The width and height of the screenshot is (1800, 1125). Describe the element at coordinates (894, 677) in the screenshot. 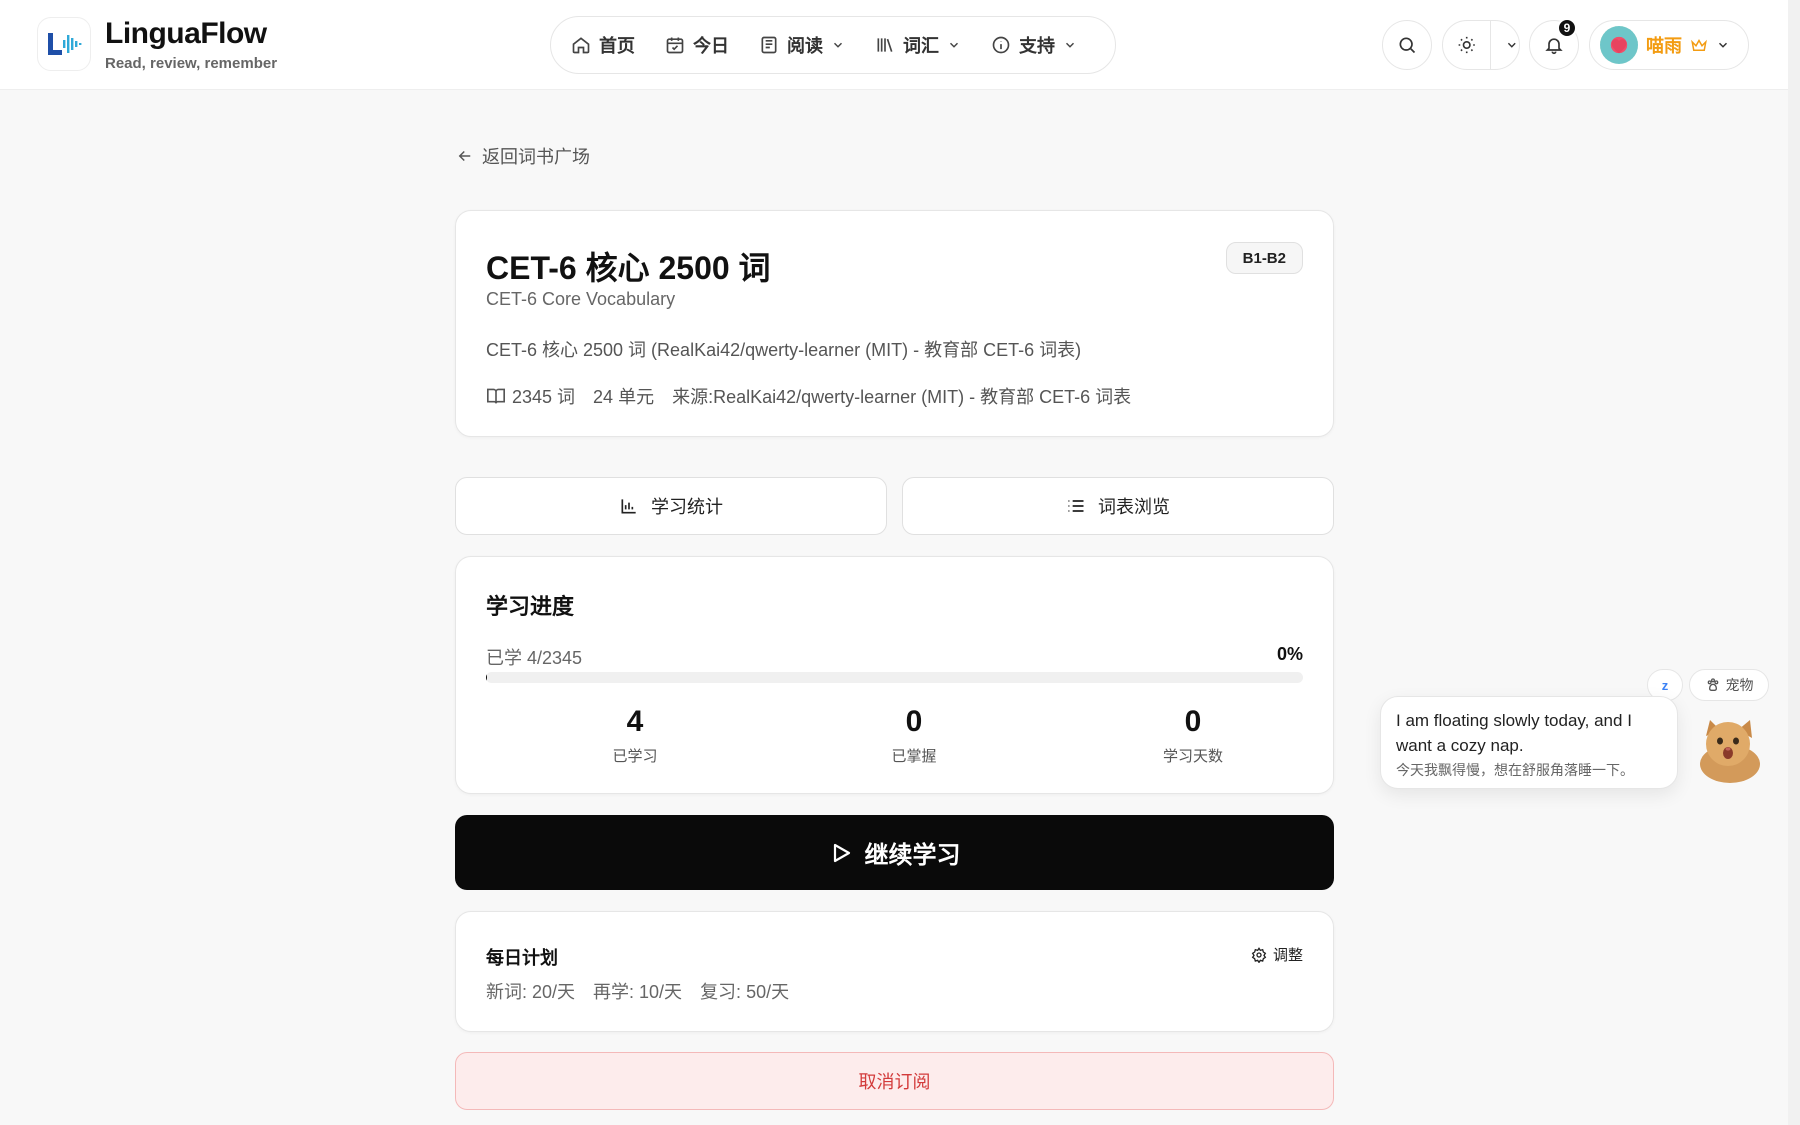

I see `progress-bar` at that location.